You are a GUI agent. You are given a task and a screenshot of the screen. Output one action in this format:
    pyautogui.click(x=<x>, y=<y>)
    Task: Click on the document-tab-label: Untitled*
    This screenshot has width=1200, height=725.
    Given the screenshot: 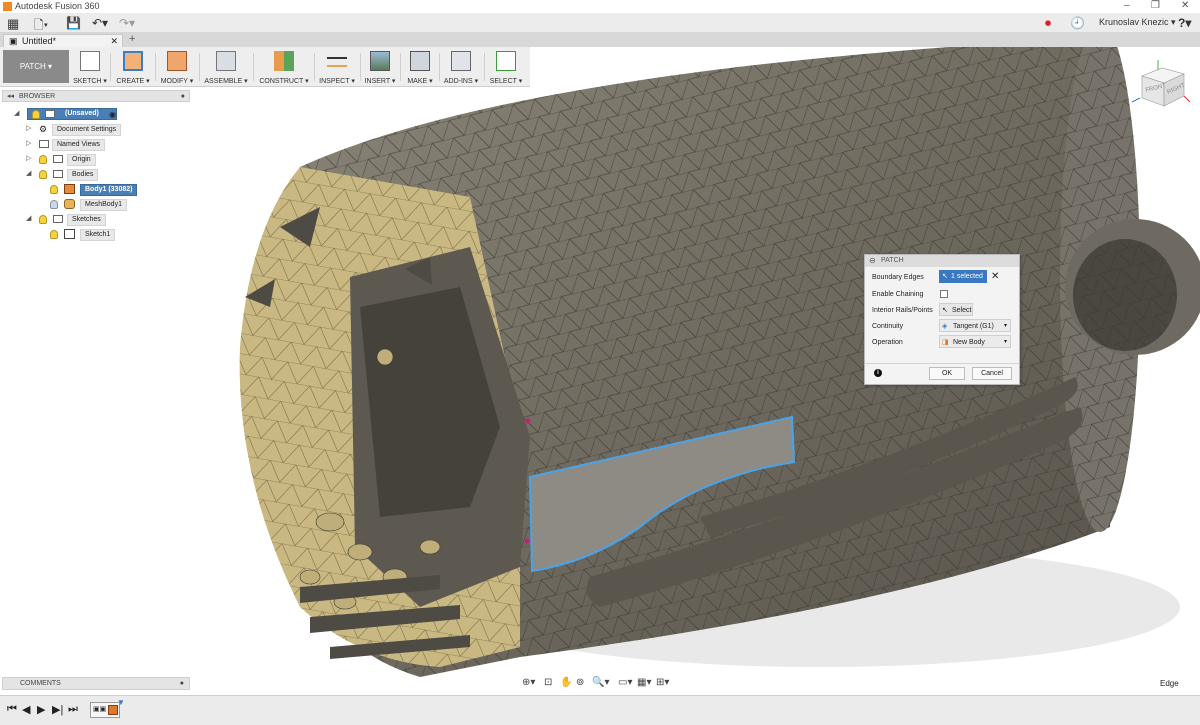 What is the action you would take?
    pyautogui.click(x=39, y=41)
    